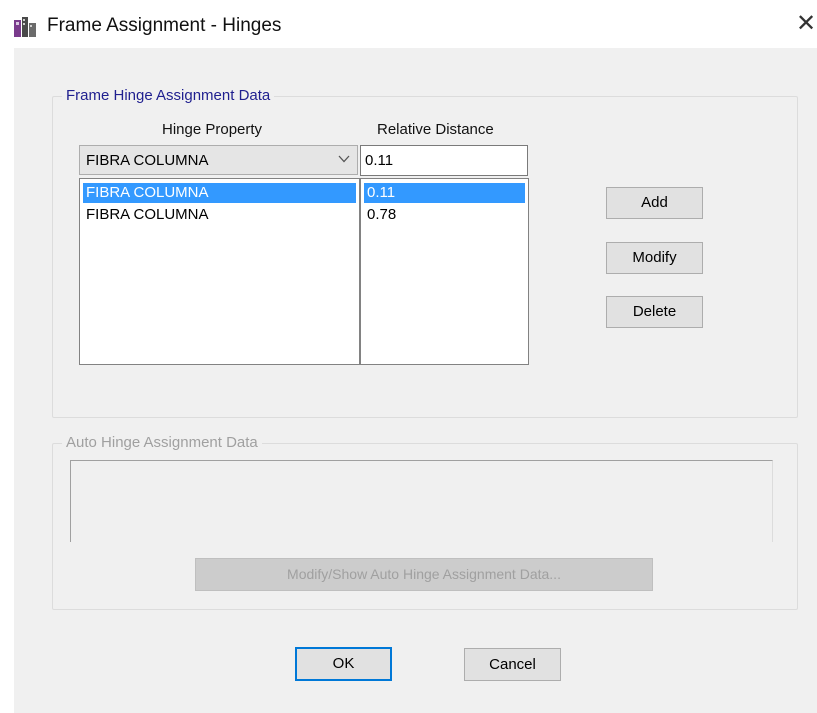  What do you see at coordinates (168, 95) in the screenshot?
I see `frame-hinge-group-title: Frame Hinge Assignment Data` at bounding box center [168, 95].